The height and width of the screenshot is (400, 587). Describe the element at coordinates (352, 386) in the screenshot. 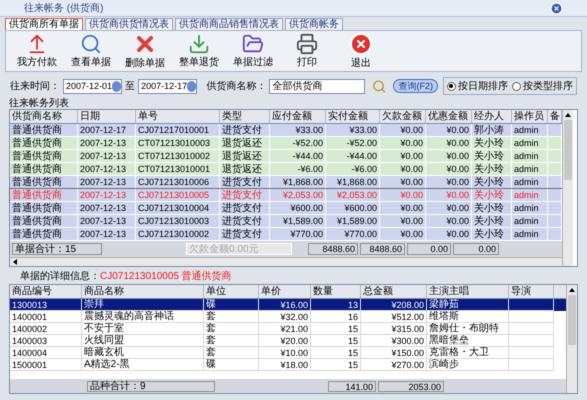

I see `total-cell: 141.00` at that location.